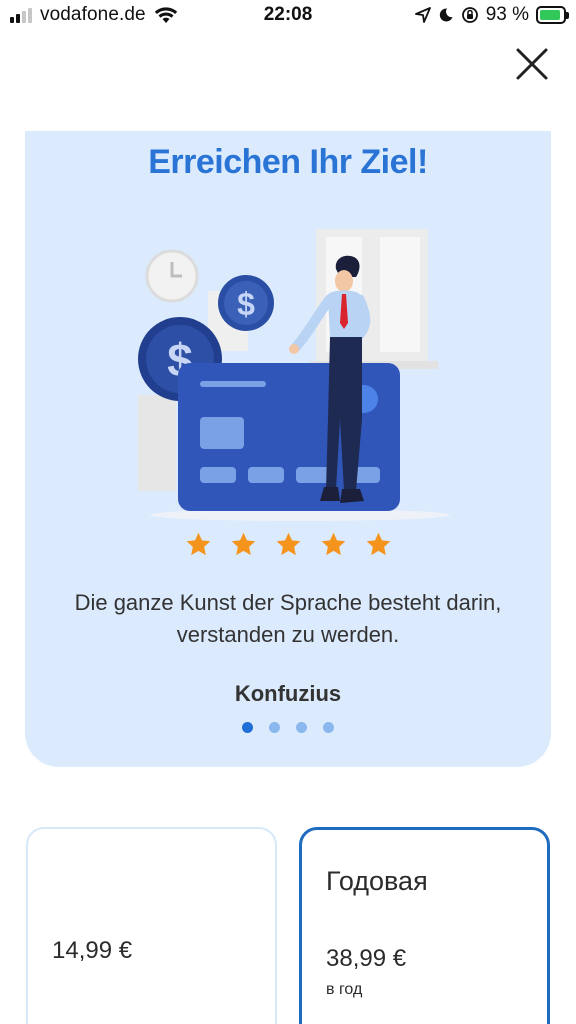 The width and height of the screenshot is (576, 1024). What do you see at coordinates (151, 925) in the screenshot?
I see `plan-card-monthly: 14,99 €` at bounding box center [151, 925].